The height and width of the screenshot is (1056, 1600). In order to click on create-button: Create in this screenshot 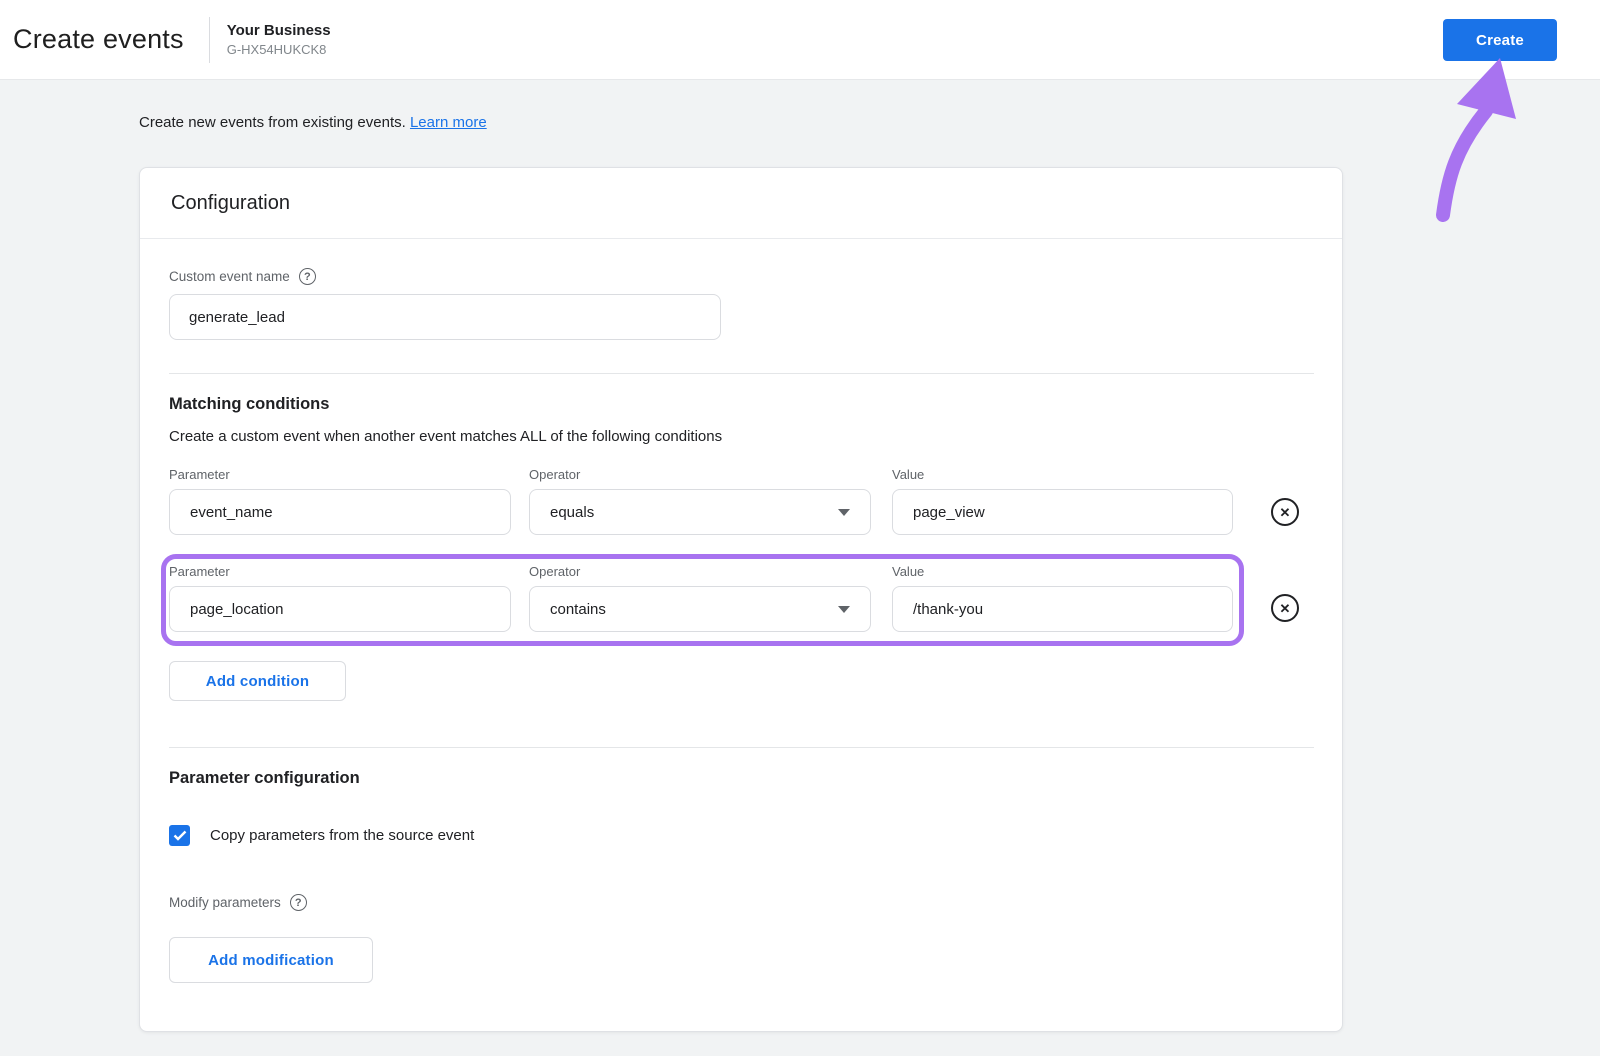, I will do `click(1500, 40)`.